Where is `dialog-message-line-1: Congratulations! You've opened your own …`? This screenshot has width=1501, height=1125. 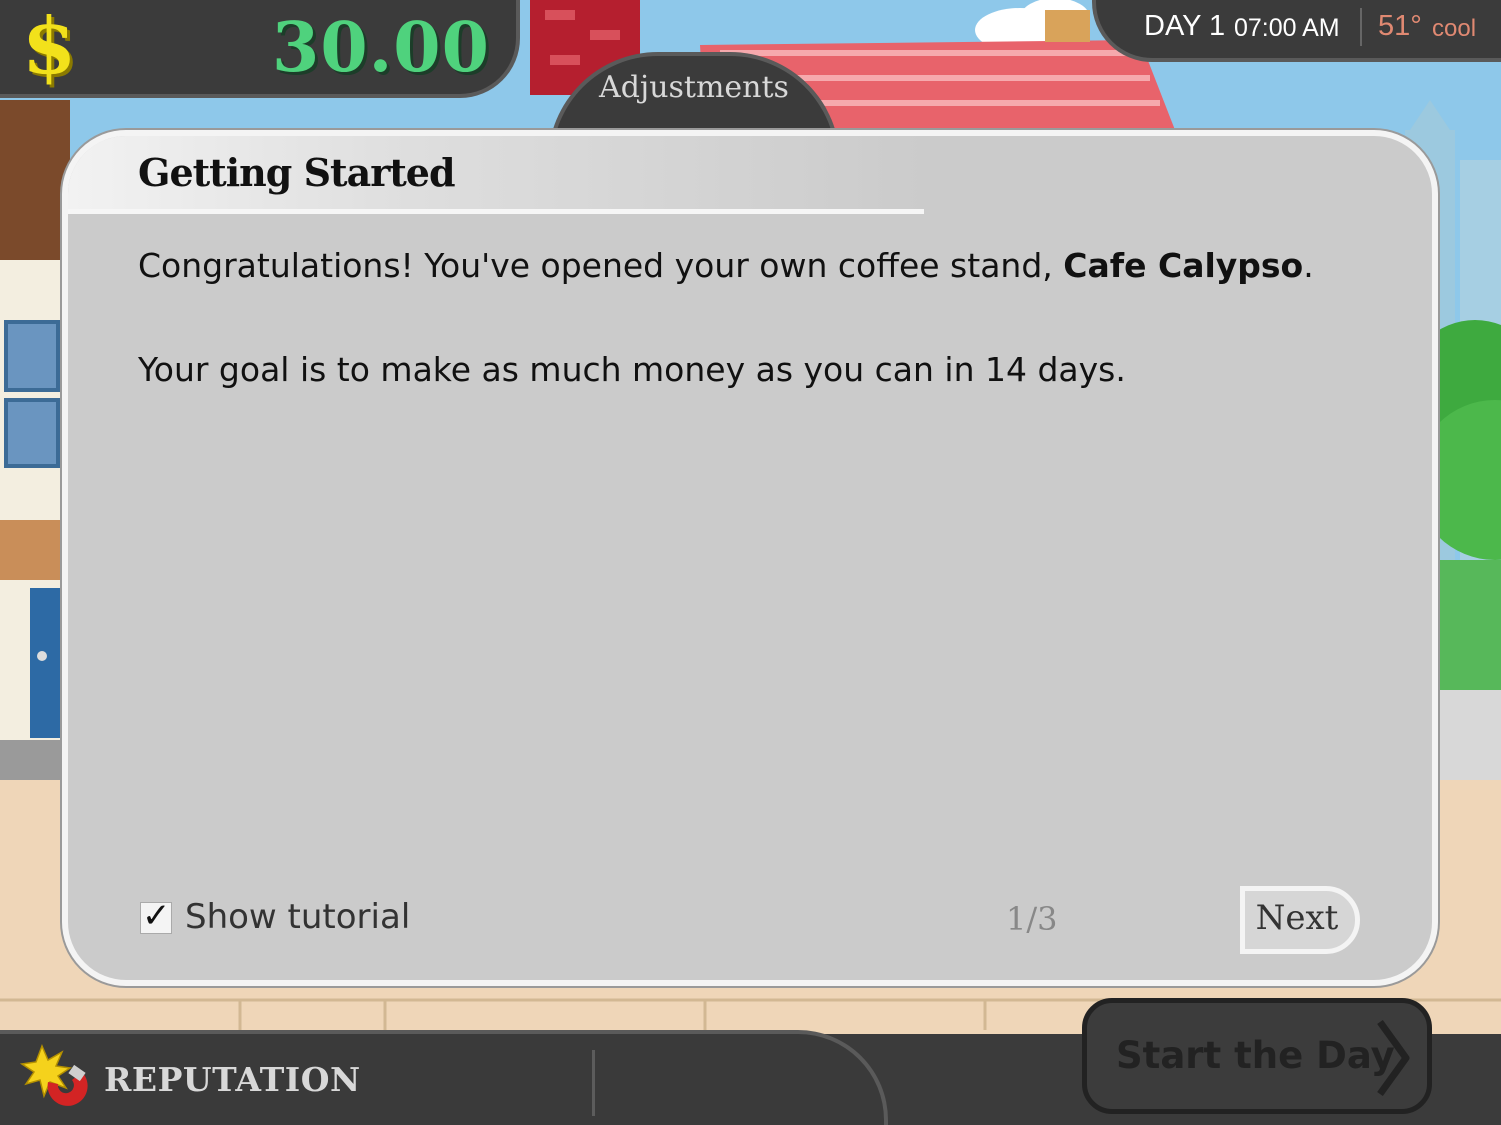
dialog-message-line-1: Congratulations! You've opened your own … is located at coordinates (726, 265).